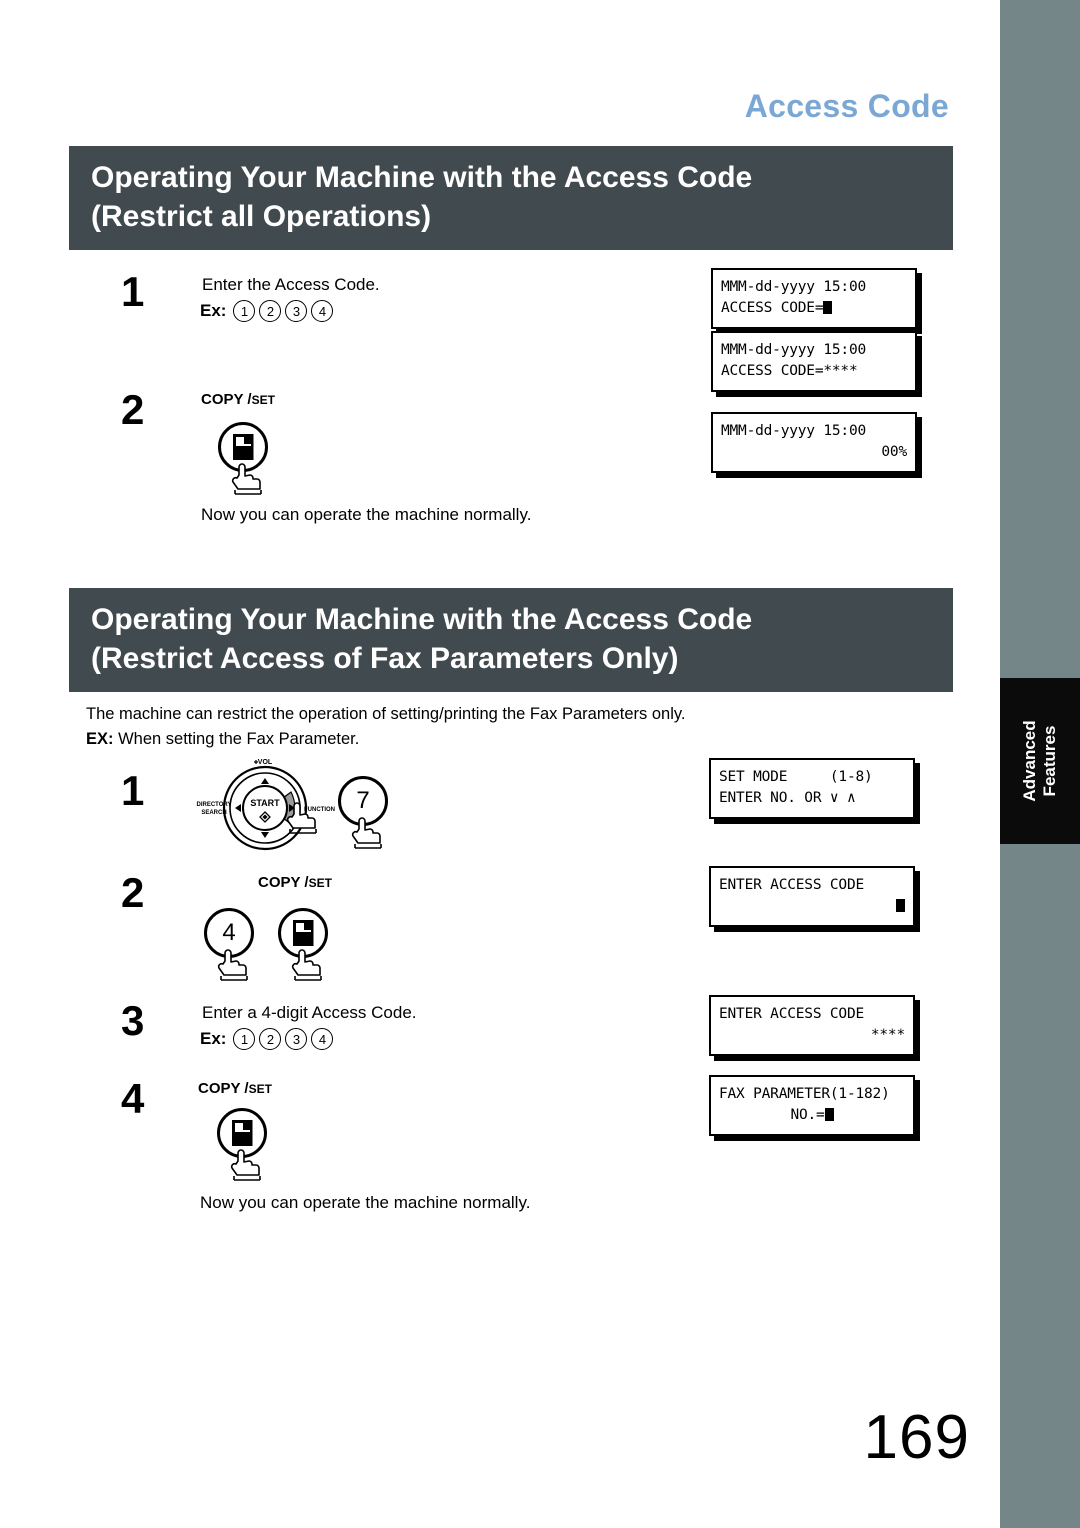  What do you see at coordinates (244, 1039) in the screenshot?
I see `keypad-digit-1-b: 1` at bounding box center [244, 1039].